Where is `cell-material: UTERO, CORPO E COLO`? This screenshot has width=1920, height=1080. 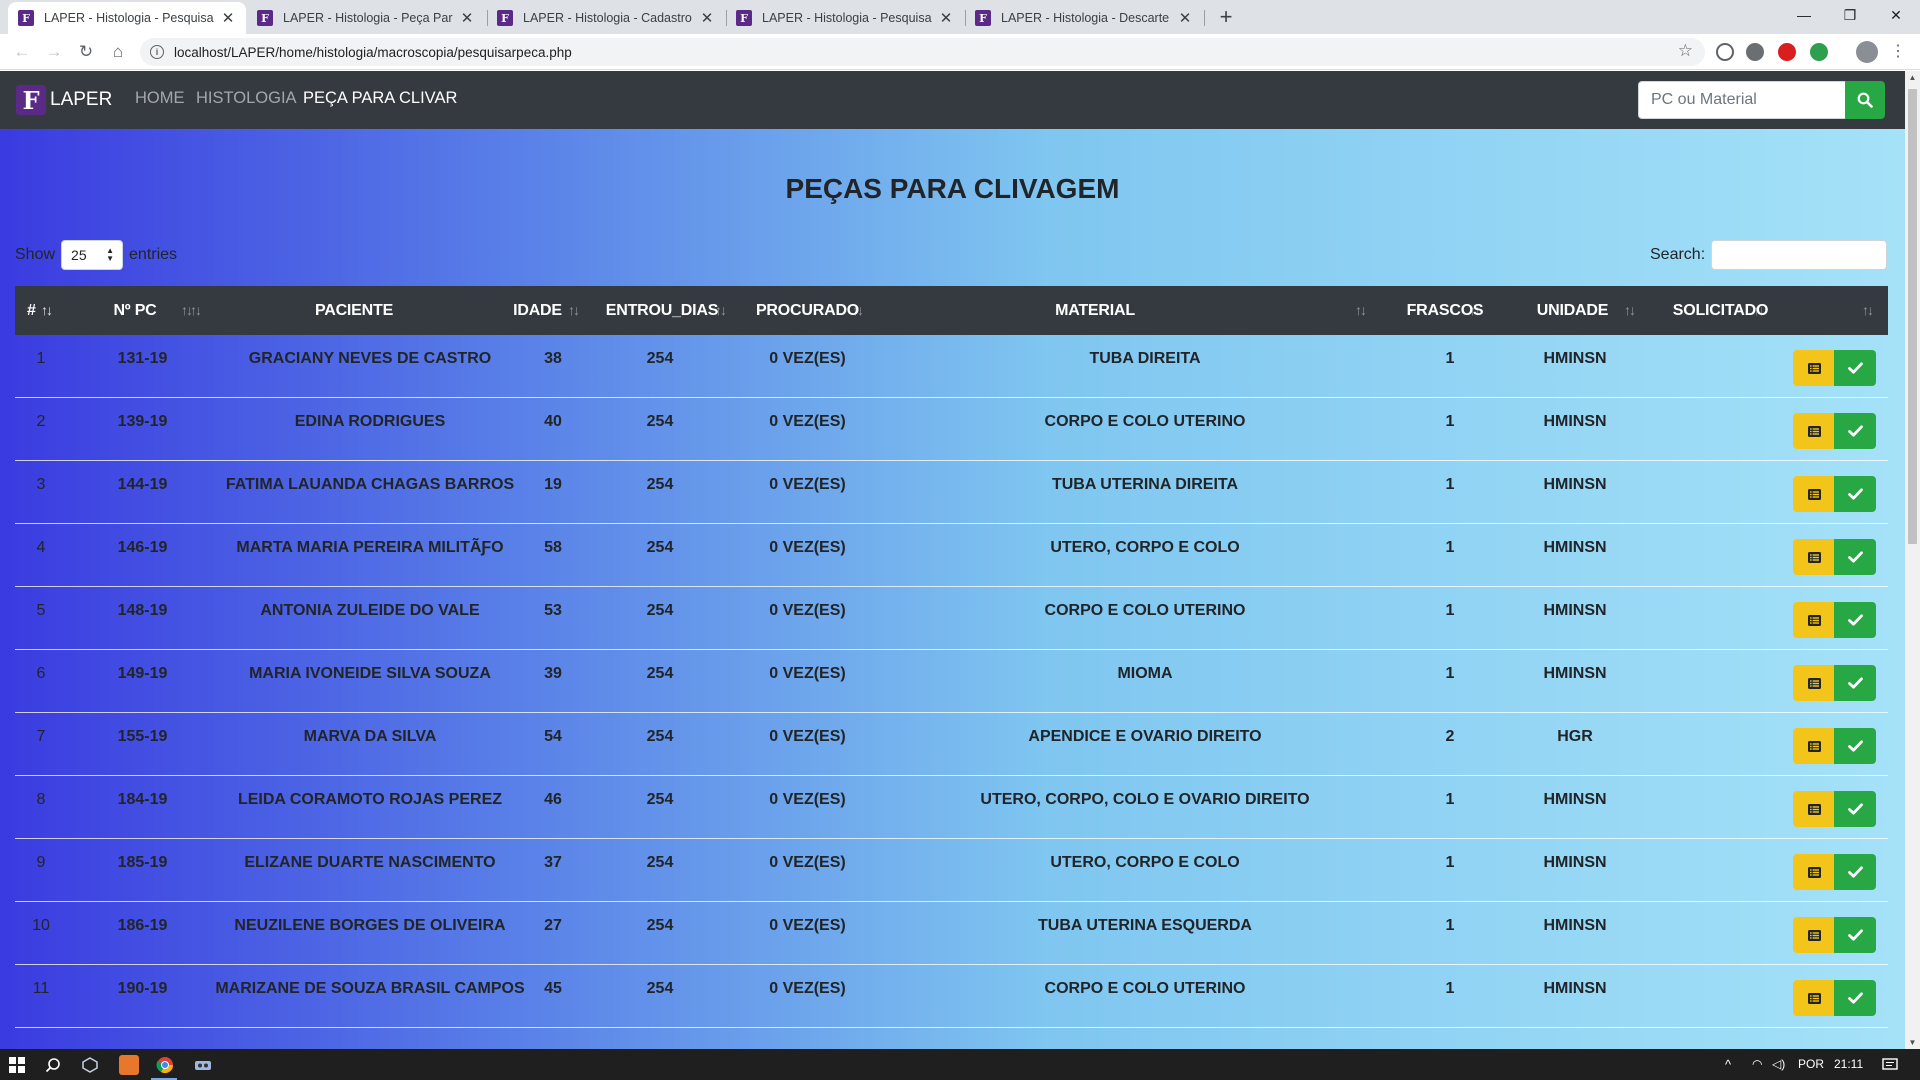
cell-material: UTERO, CORPO E COLO is located at coordinates (1145, 862).